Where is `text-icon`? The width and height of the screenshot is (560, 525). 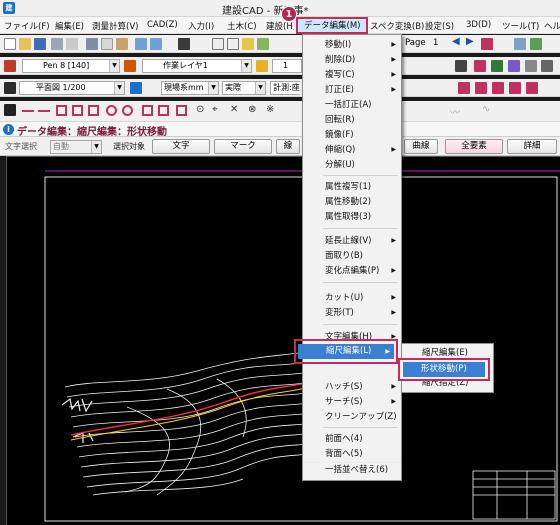
text-icon is located at coordinates (181, 110).